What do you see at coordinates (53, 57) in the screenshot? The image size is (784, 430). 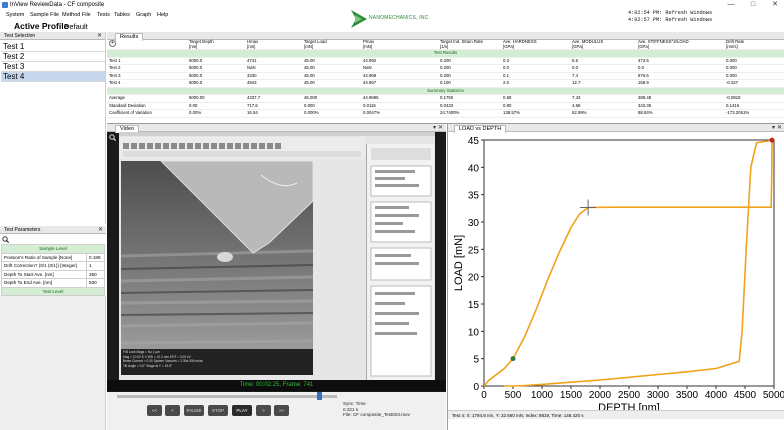 I see `list-item-test-2: Test 2` at bounding box center [53, 57].